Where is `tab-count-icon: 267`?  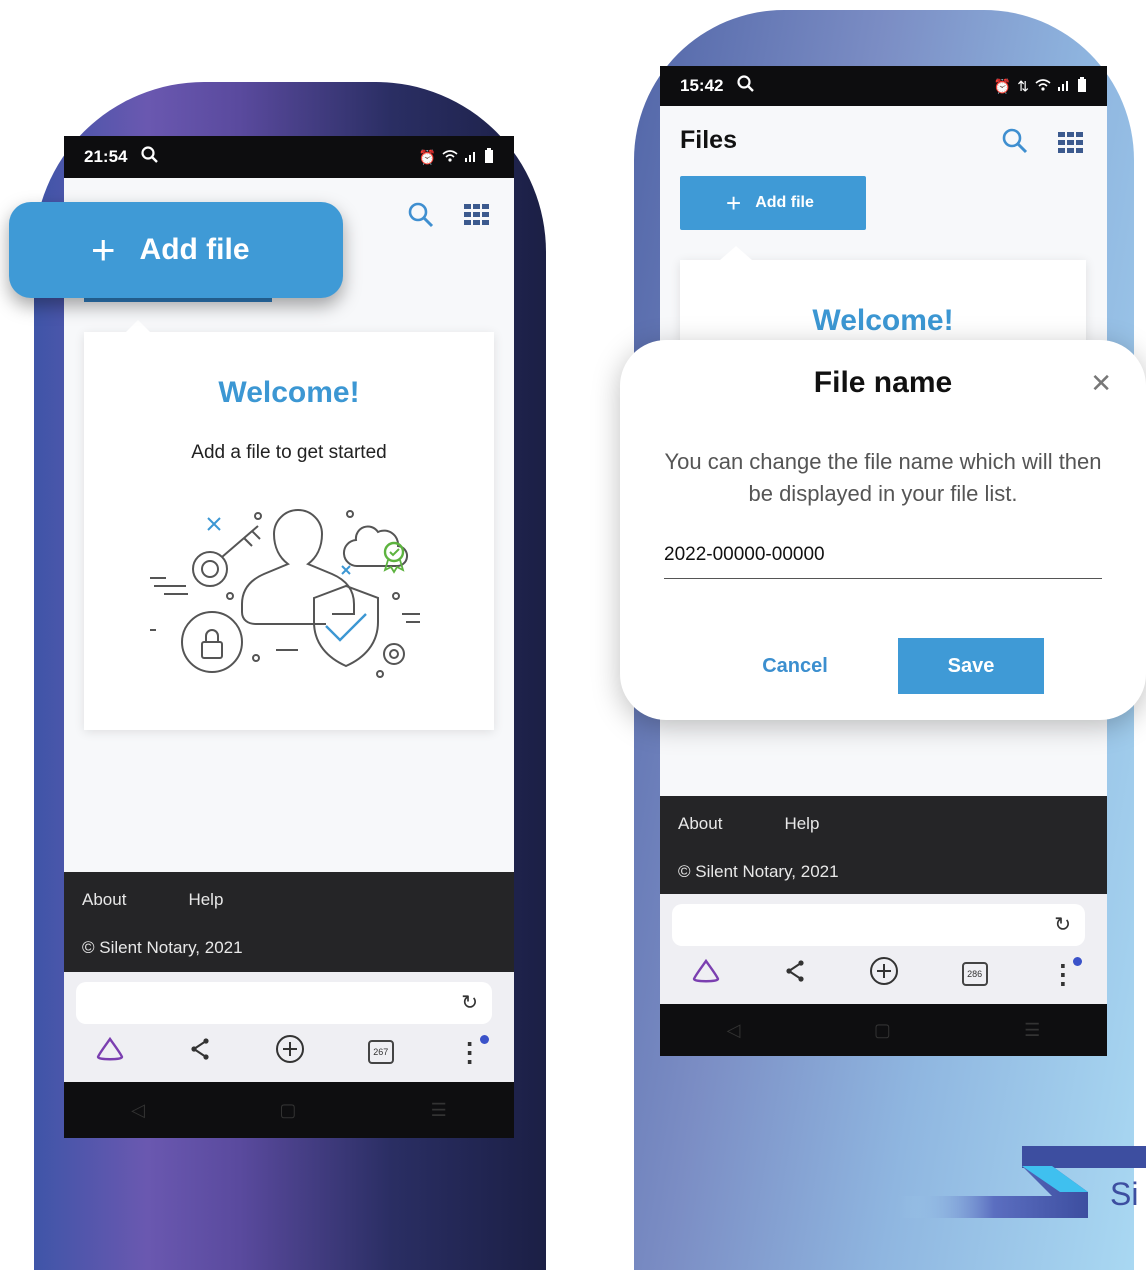
tab-count-icon: 267 is located at coordinates (380, 1052).